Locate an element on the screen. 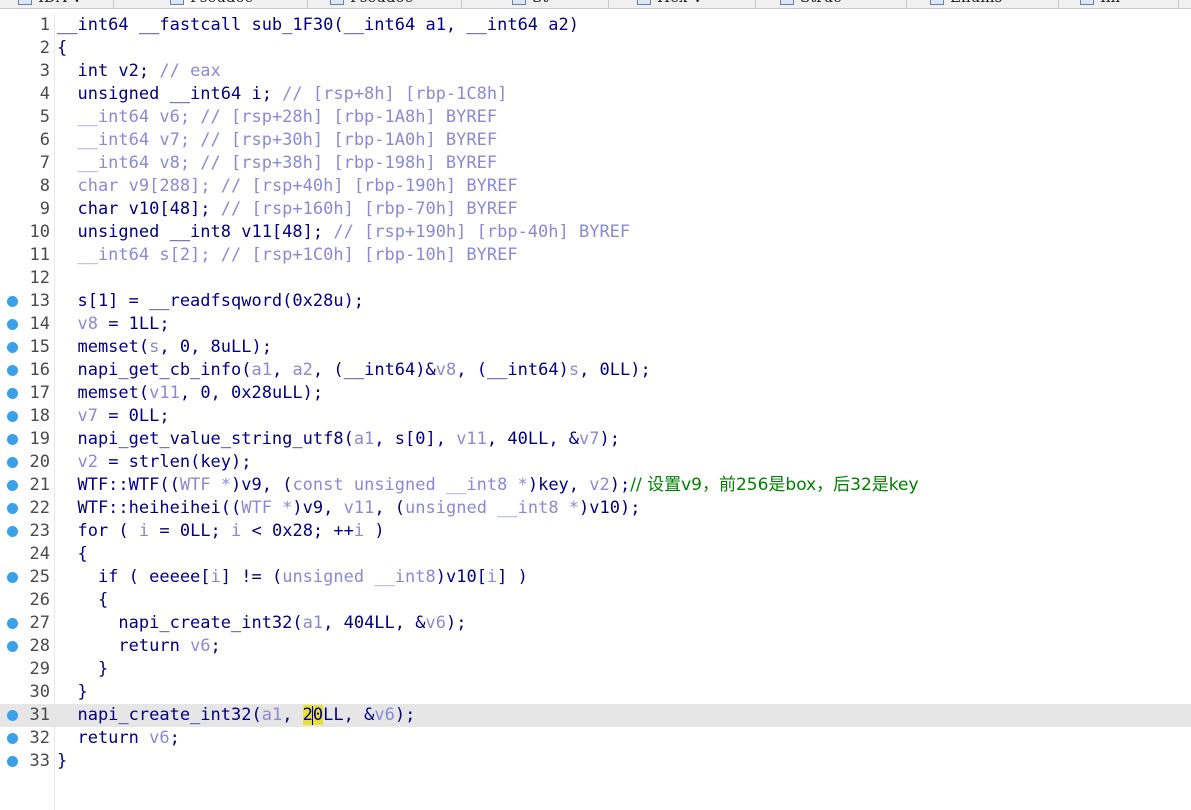  code-line-3: 3 int v2; // eax is located at coordinates (595, 71).